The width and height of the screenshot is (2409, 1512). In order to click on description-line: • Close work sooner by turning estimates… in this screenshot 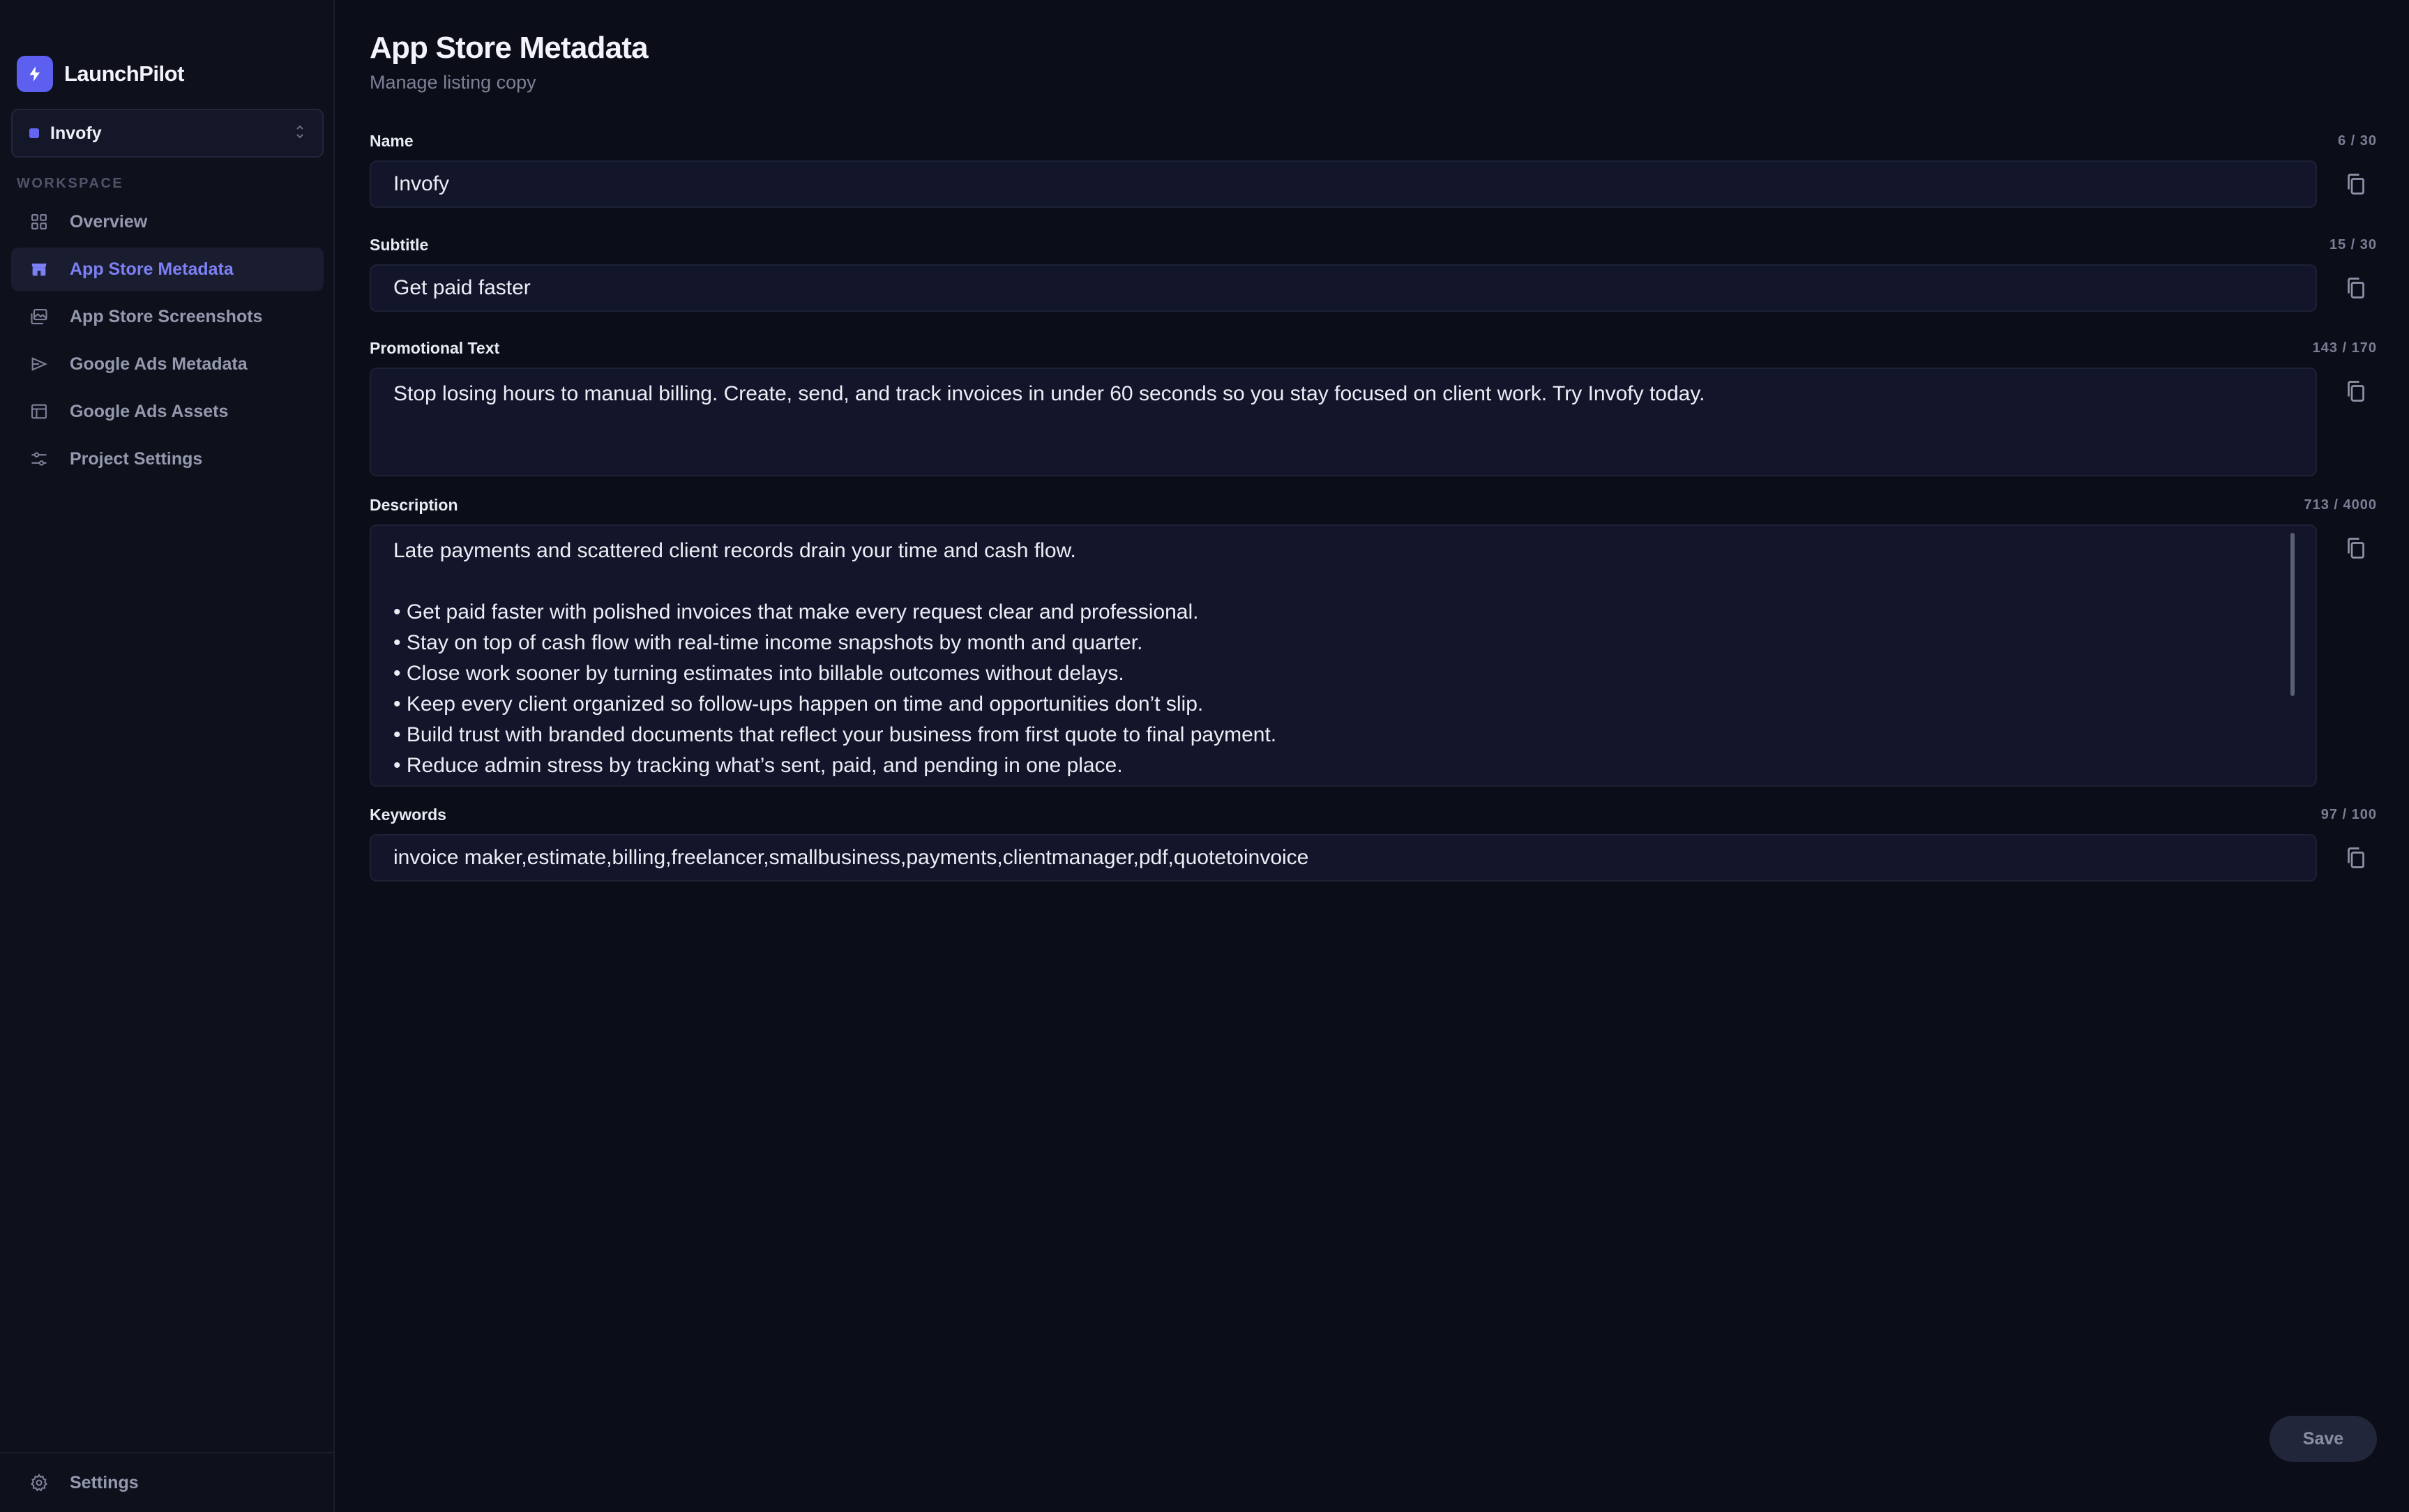, I will do `click(758, 673)`.